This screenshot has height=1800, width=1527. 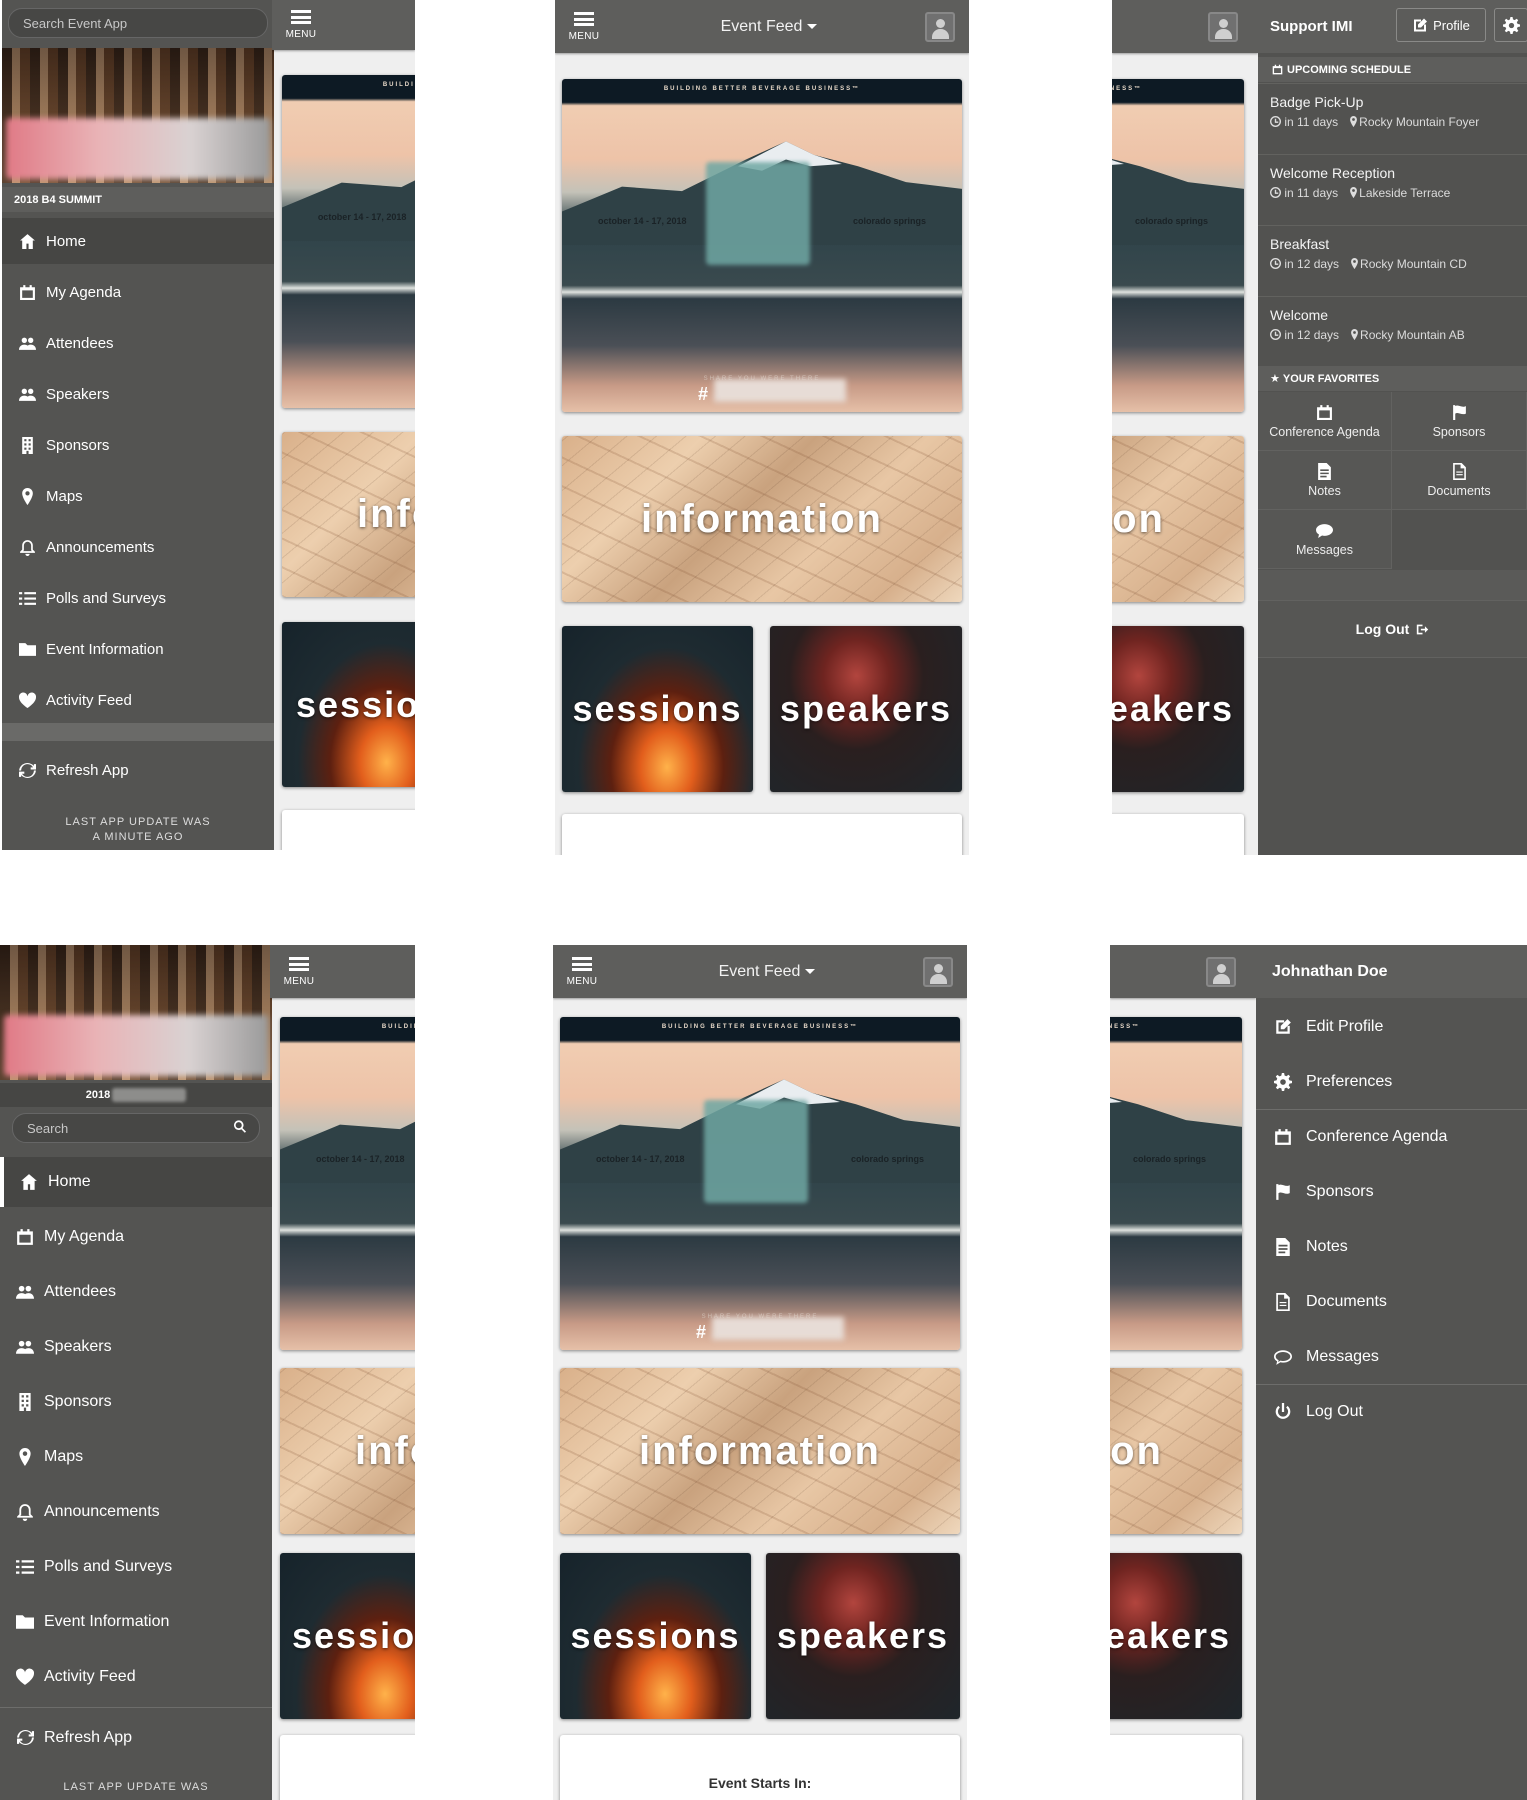 I want to click on favorite-sponsors: Sponsors, so click(x=1459, y=421).